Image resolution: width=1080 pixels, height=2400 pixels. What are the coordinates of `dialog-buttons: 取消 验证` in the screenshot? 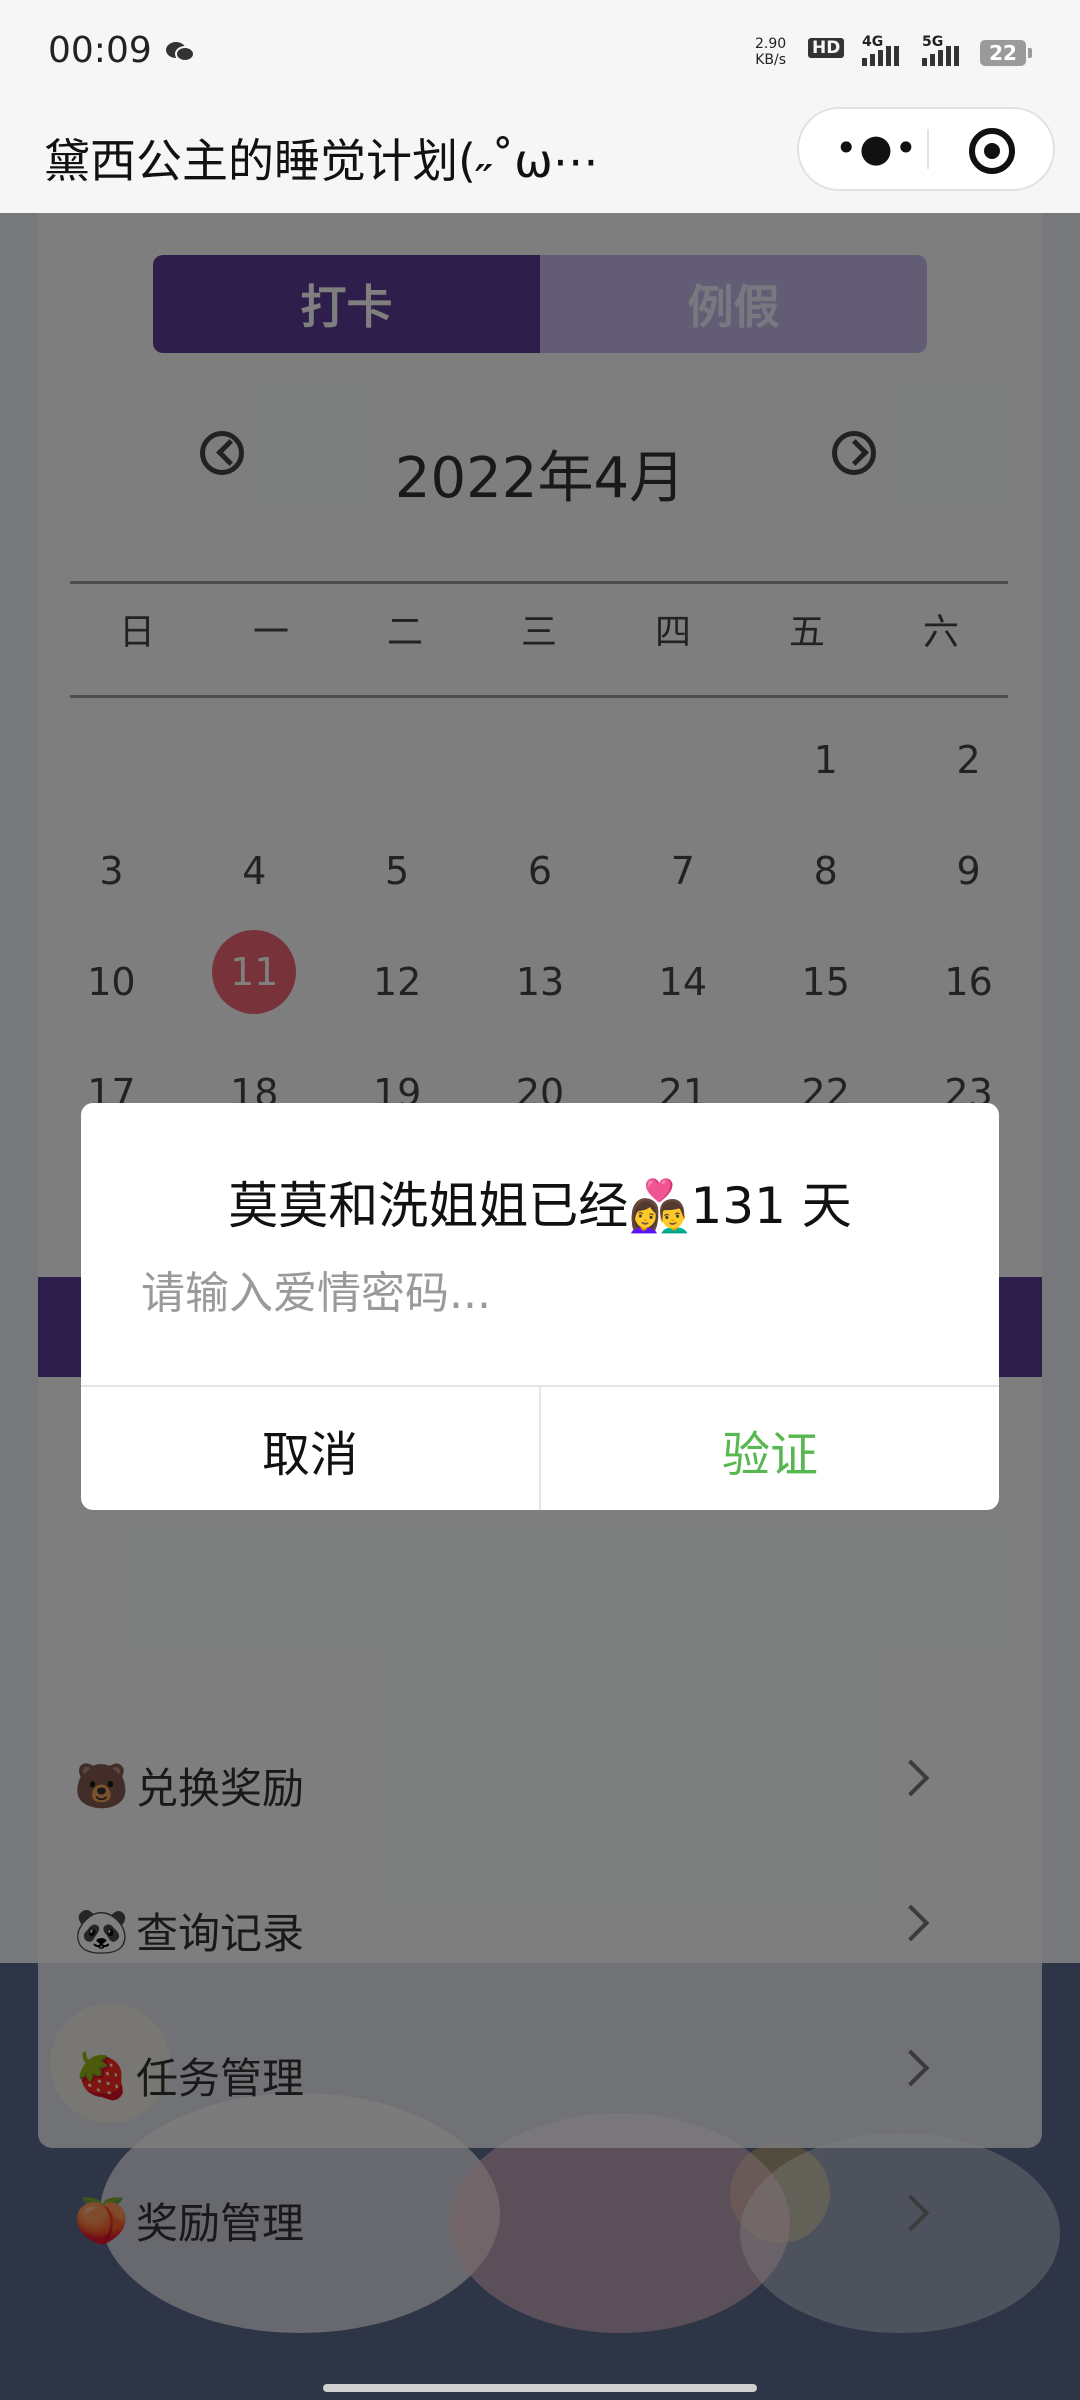 It's located at (540, 1447).